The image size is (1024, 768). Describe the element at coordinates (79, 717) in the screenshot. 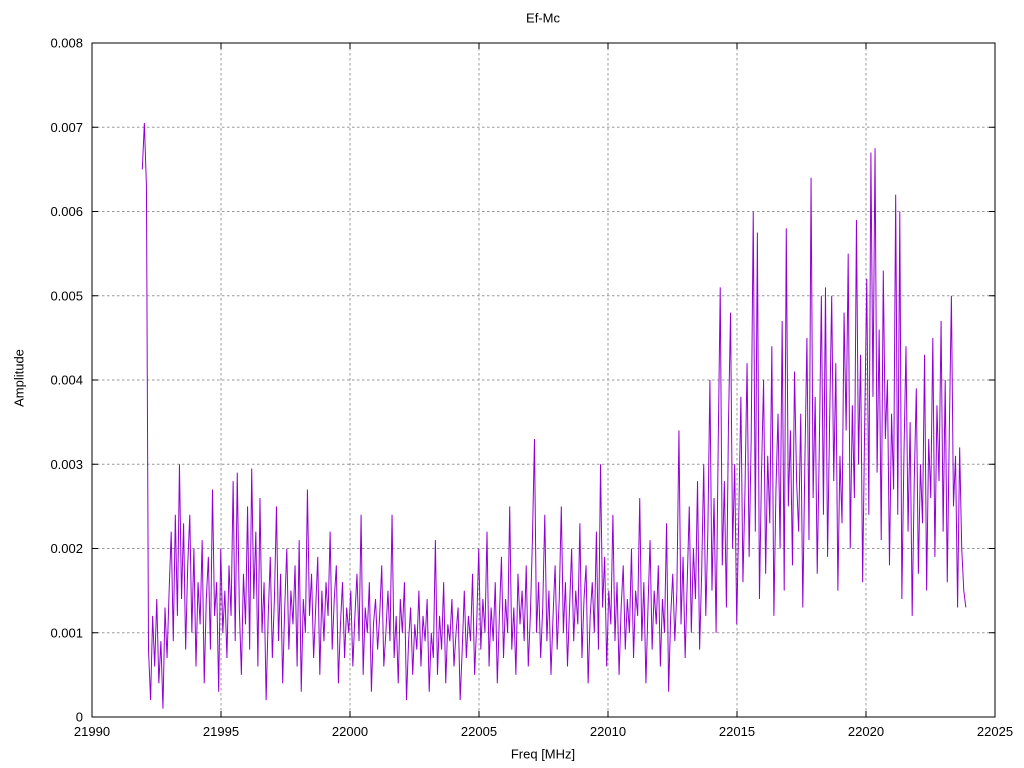

I see `y-tick-label: 0` at that location.